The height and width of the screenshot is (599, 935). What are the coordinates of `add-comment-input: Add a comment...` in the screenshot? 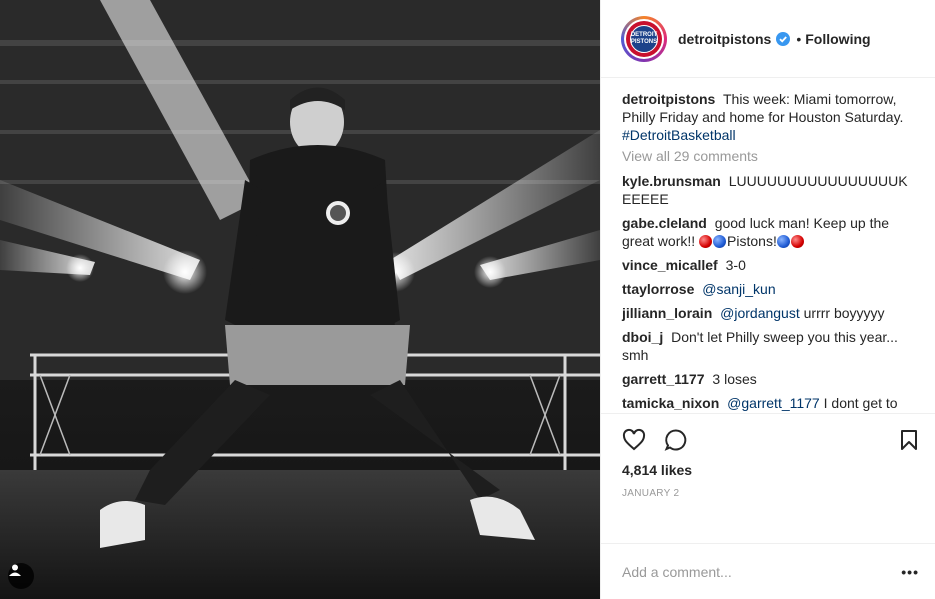 It's located at (761, 572).